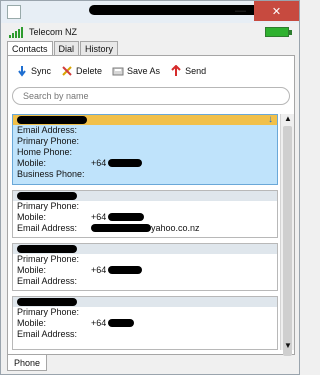 Image resolution: width=320 pixels, height=375 pixels. Describe the element at coordinates (175, 228) in the screenshot. I see `email-domain: yahoo.co.nz` at that location.